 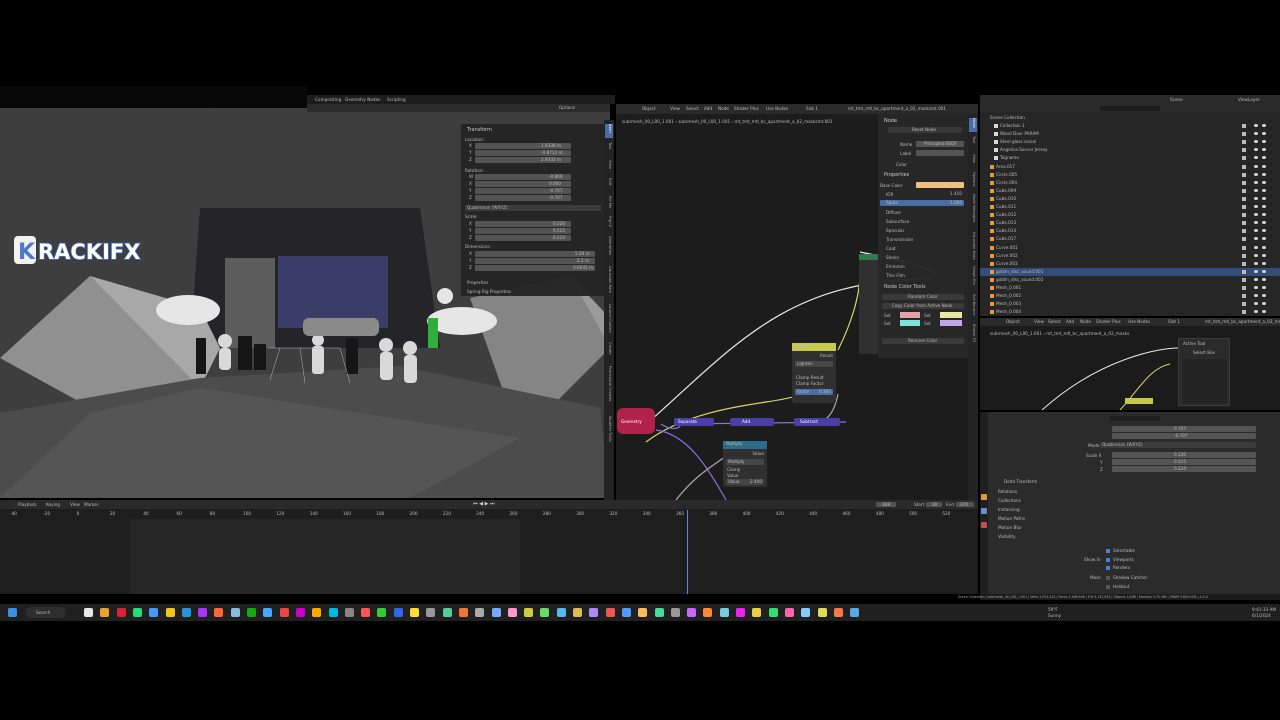 I want to click on color-toggle: Color, so click(x=901, y=164).